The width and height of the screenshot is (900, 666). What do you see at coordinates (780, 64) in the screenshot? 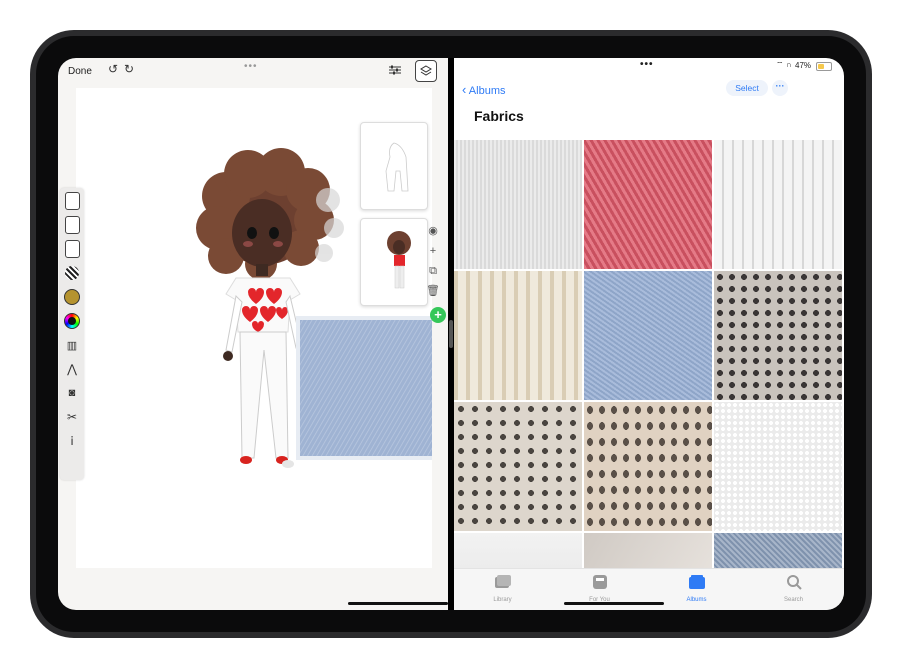
I see `wifi-icon: ⌔` at bounding box center [780, 64].